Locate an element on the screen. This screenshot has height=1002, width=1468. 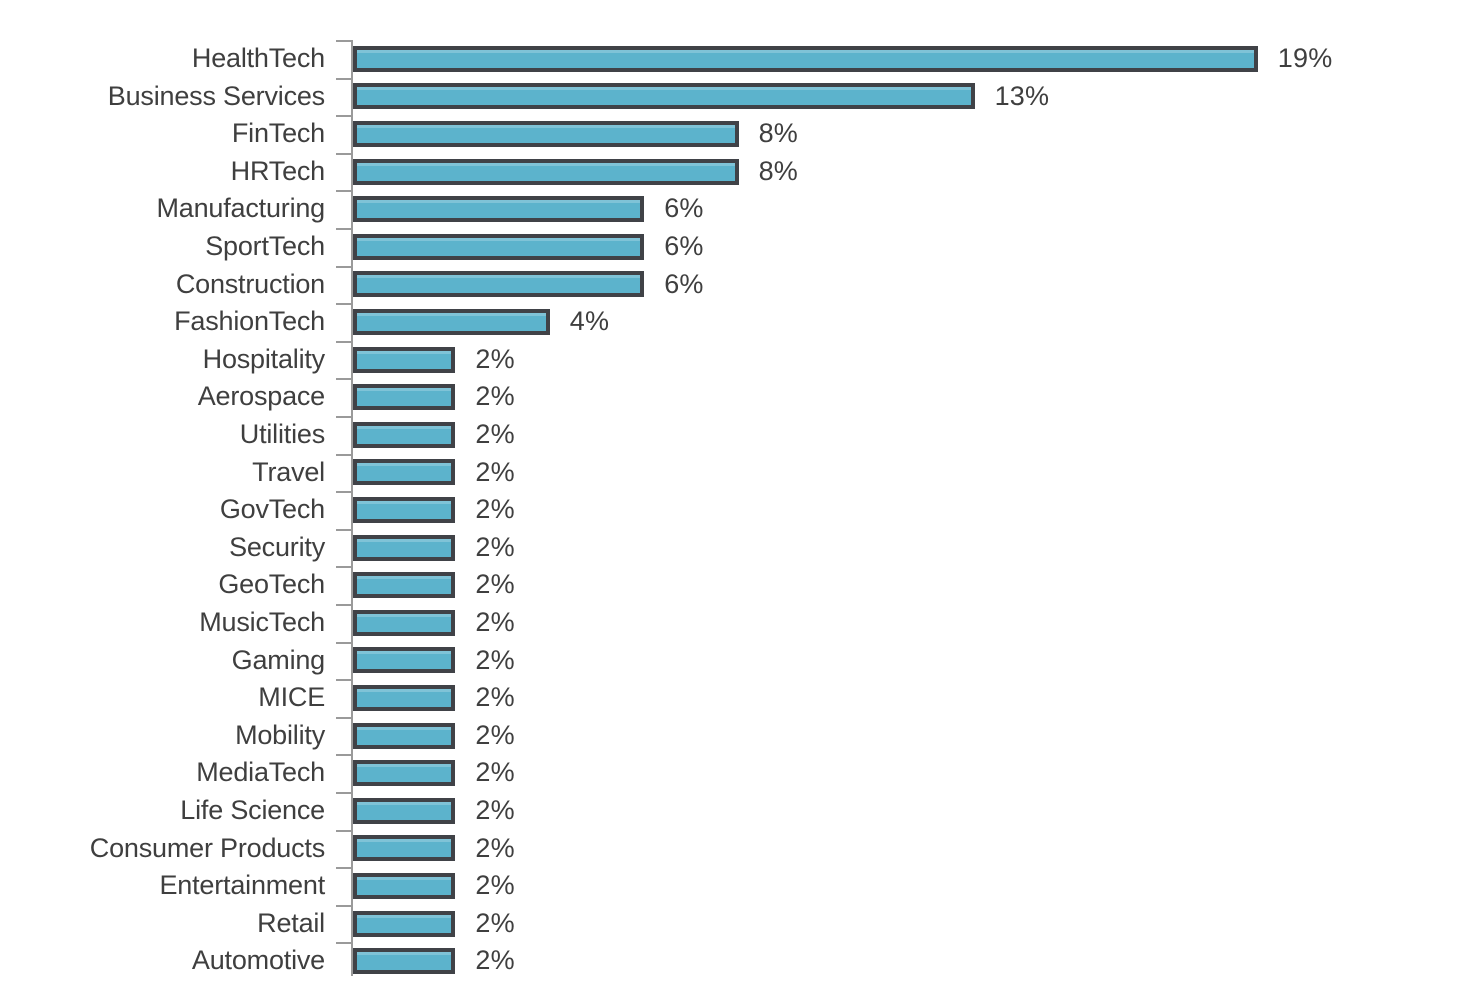
bar-row: HRTech 8% is located at coordinates (734, 171).